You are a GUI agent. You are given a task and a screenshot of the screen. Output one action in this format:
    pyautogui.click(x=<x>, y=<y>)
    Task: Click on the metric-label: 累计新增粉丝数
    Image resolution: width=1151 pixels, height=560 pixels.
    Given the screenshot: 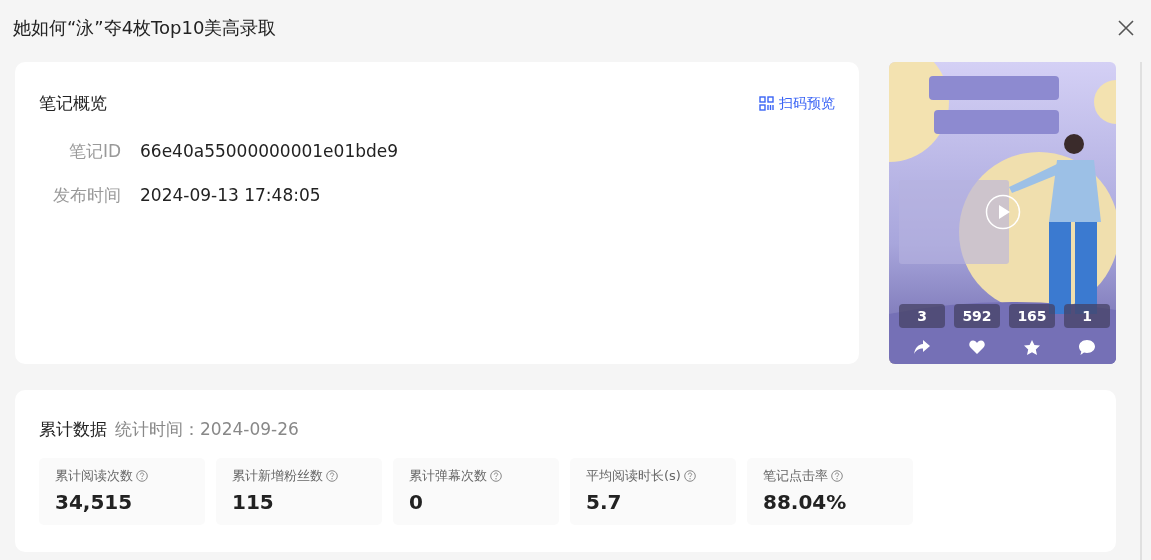 What is the action you would take?
    pyautogui.click(x=277, y=476)
    